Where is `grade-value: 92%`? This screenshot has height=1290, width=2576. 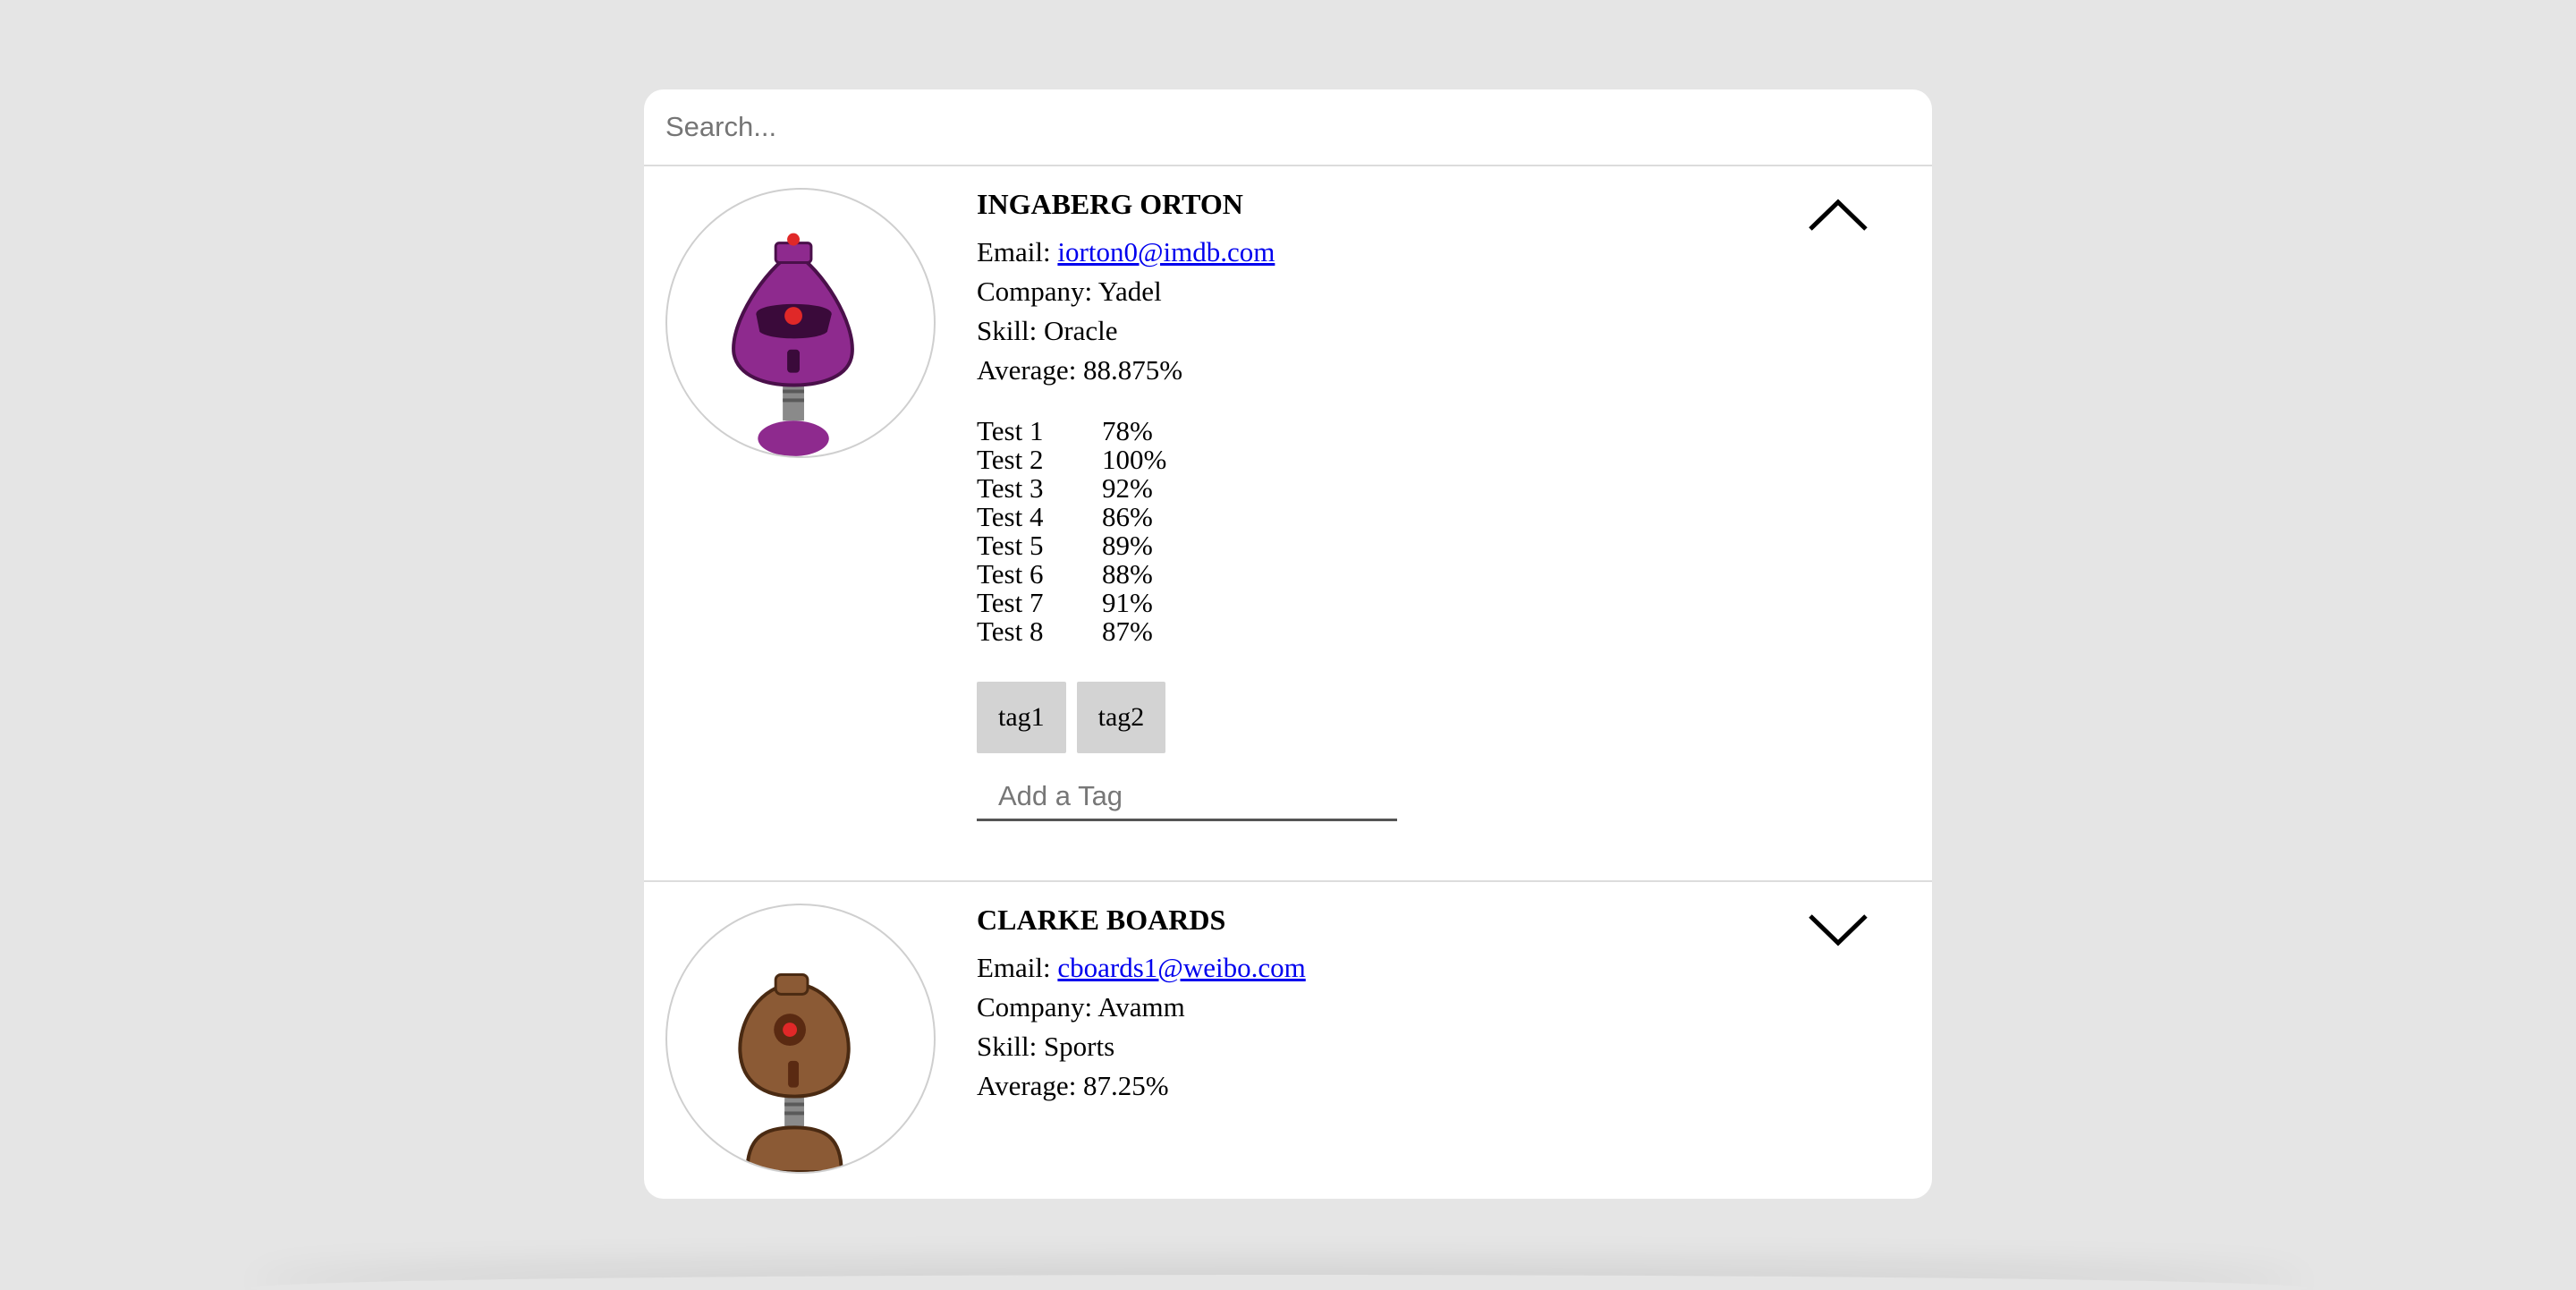
grade-value: 92% is located at coordinates (1127, 488).